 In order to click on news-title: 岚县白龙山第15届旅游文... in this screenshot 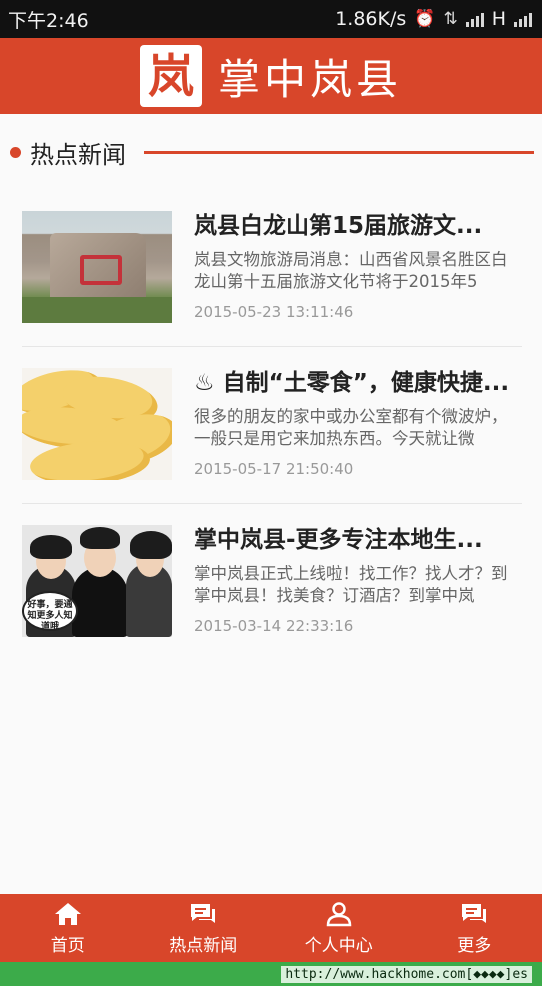, I will do `click(338, 226)`.